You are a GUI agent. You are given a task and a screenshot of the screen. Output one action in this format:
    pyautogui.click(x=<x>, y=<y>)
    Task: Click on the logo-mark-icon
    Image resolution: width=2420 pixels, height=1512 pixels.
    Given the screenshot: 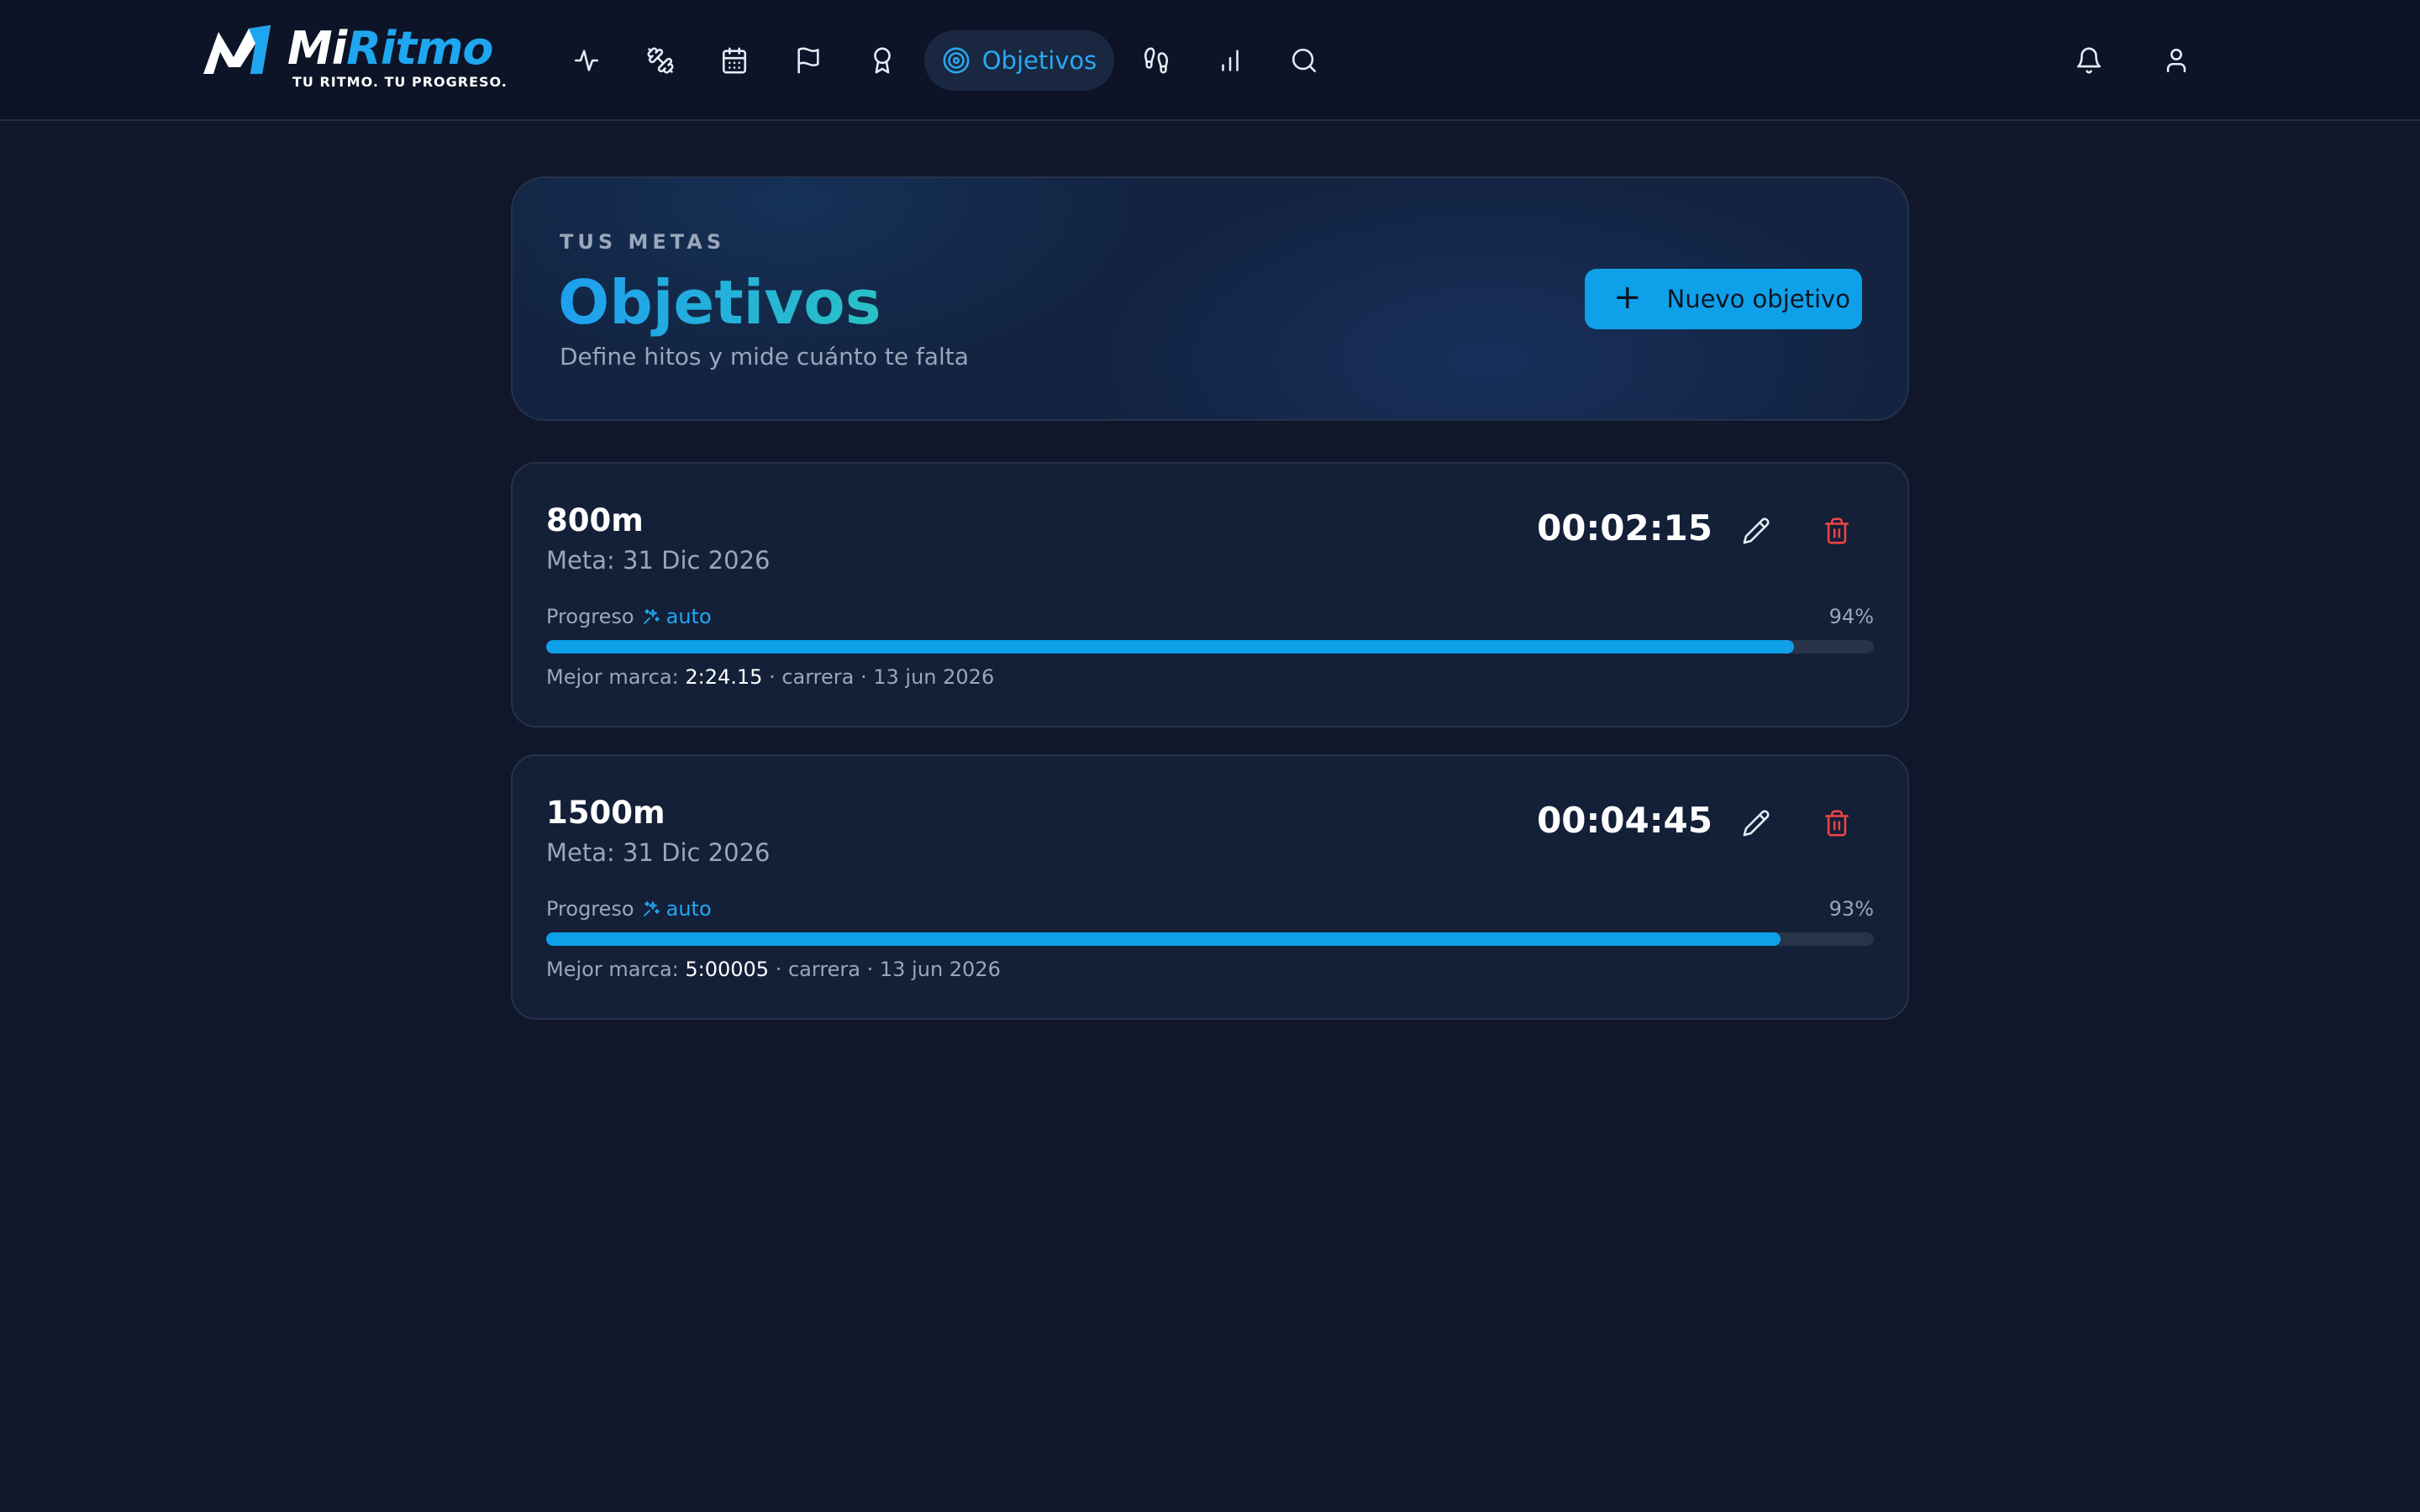 What is the action you would take?
    pyautogui.click(x=237, y=49)
    